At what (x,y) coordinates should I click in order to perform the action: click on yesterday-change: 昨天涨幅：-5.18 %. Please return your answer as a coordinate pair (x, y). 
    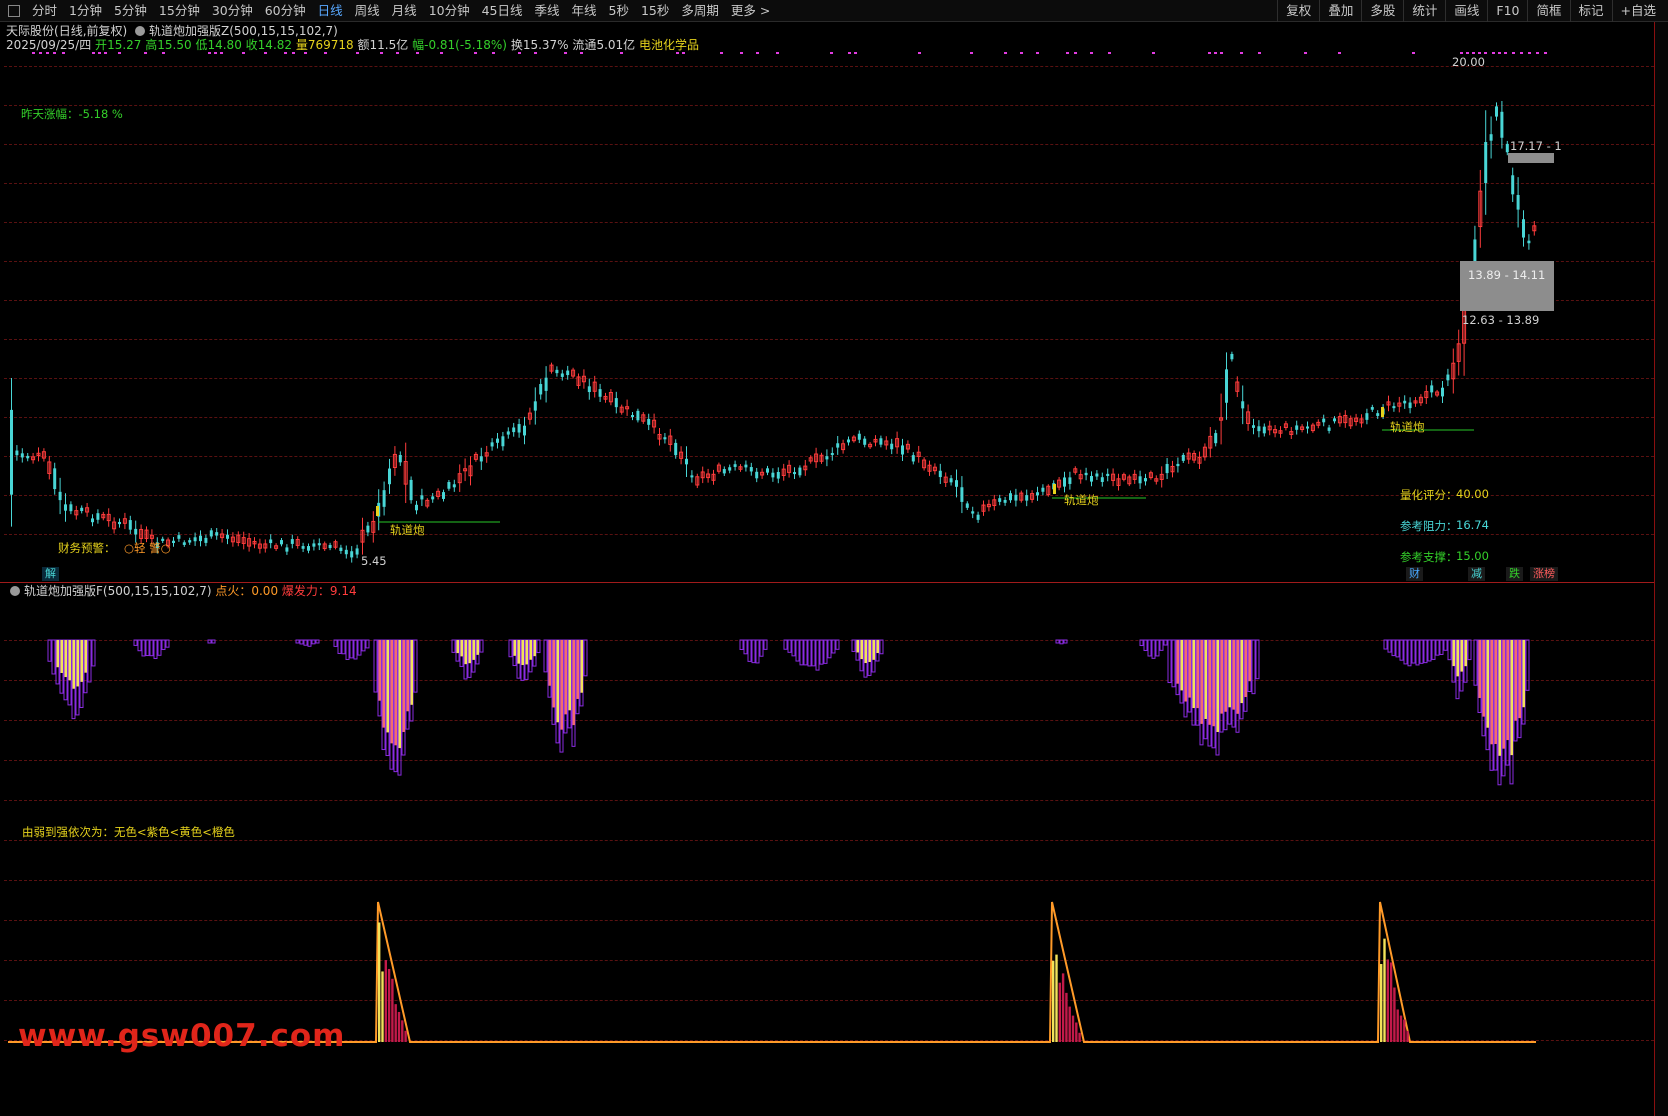
    Looking at the image, I should click on (72, 114).